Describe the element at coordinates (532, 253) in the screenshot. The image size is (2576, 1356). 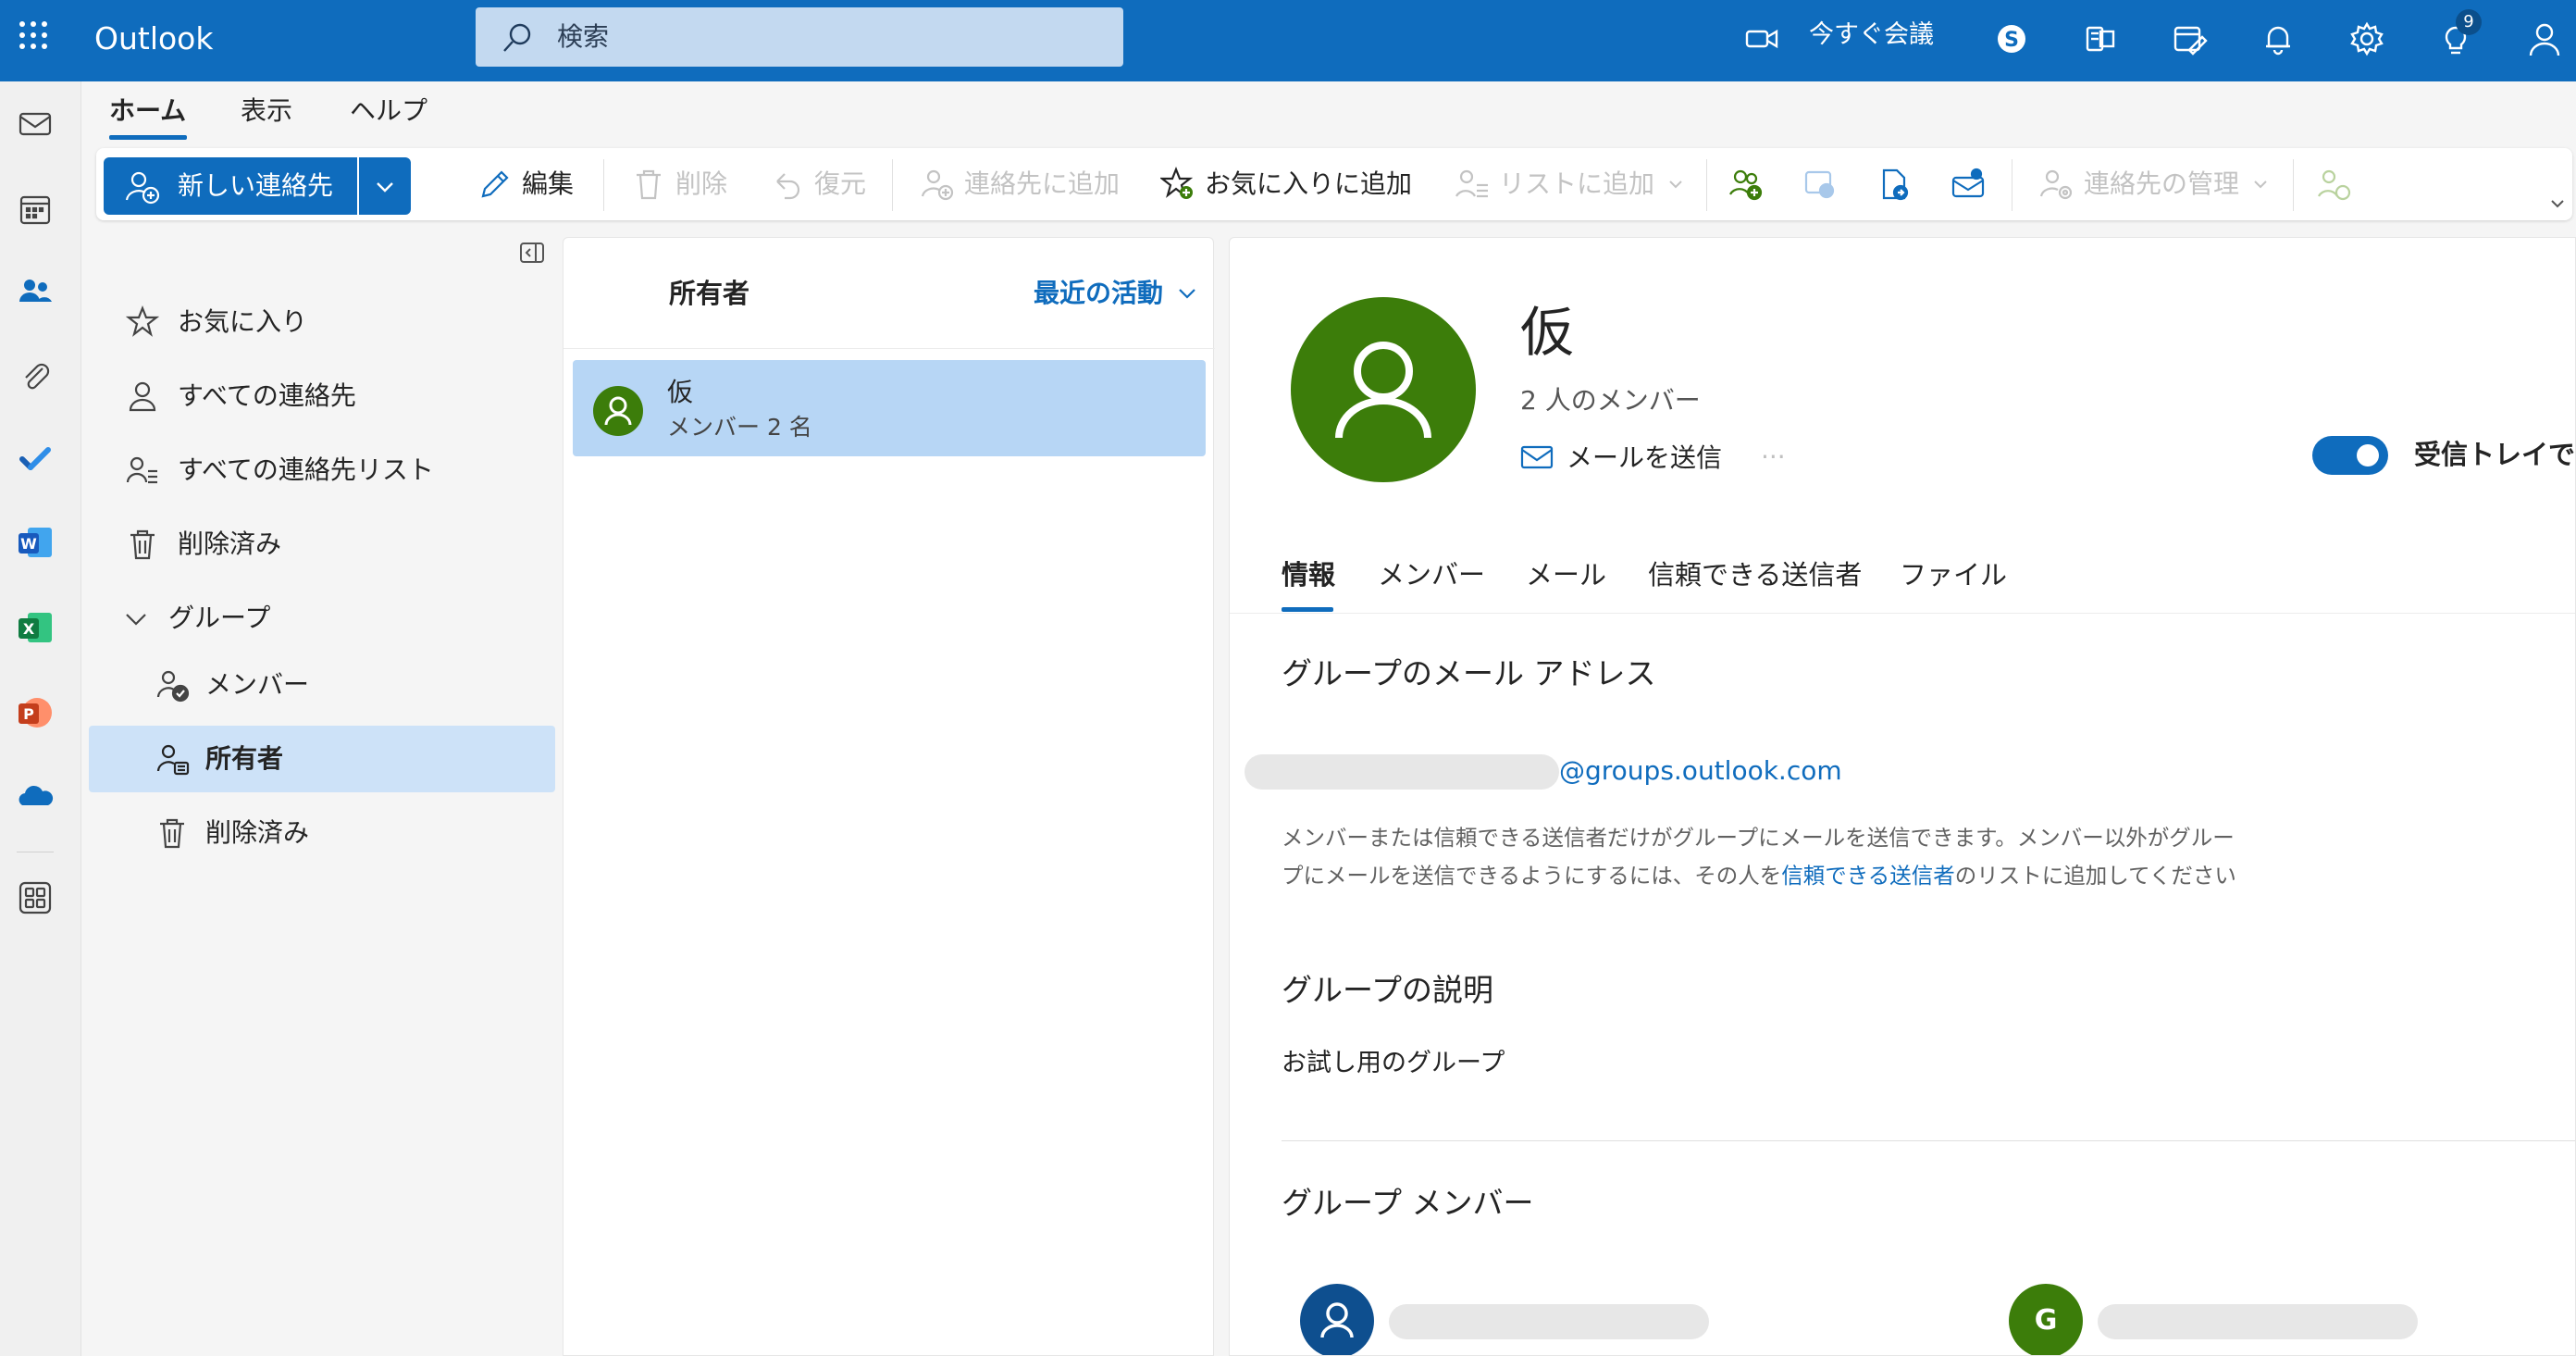
I see `collapse-pane-icon` at that location.